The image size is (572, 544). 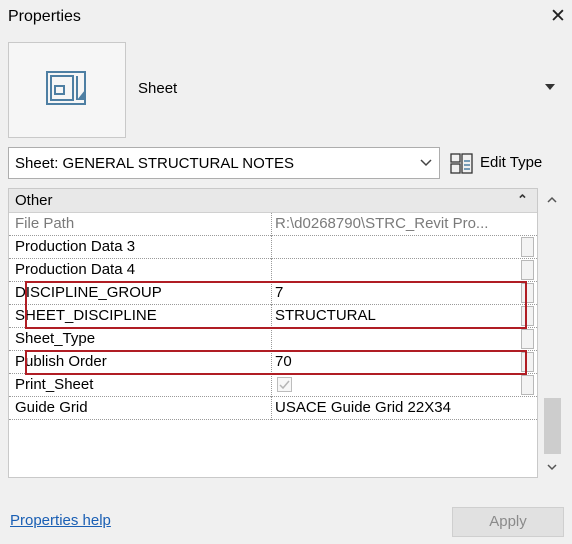 I want to click on property-name: Publish Order, so click(x=61, y=361).